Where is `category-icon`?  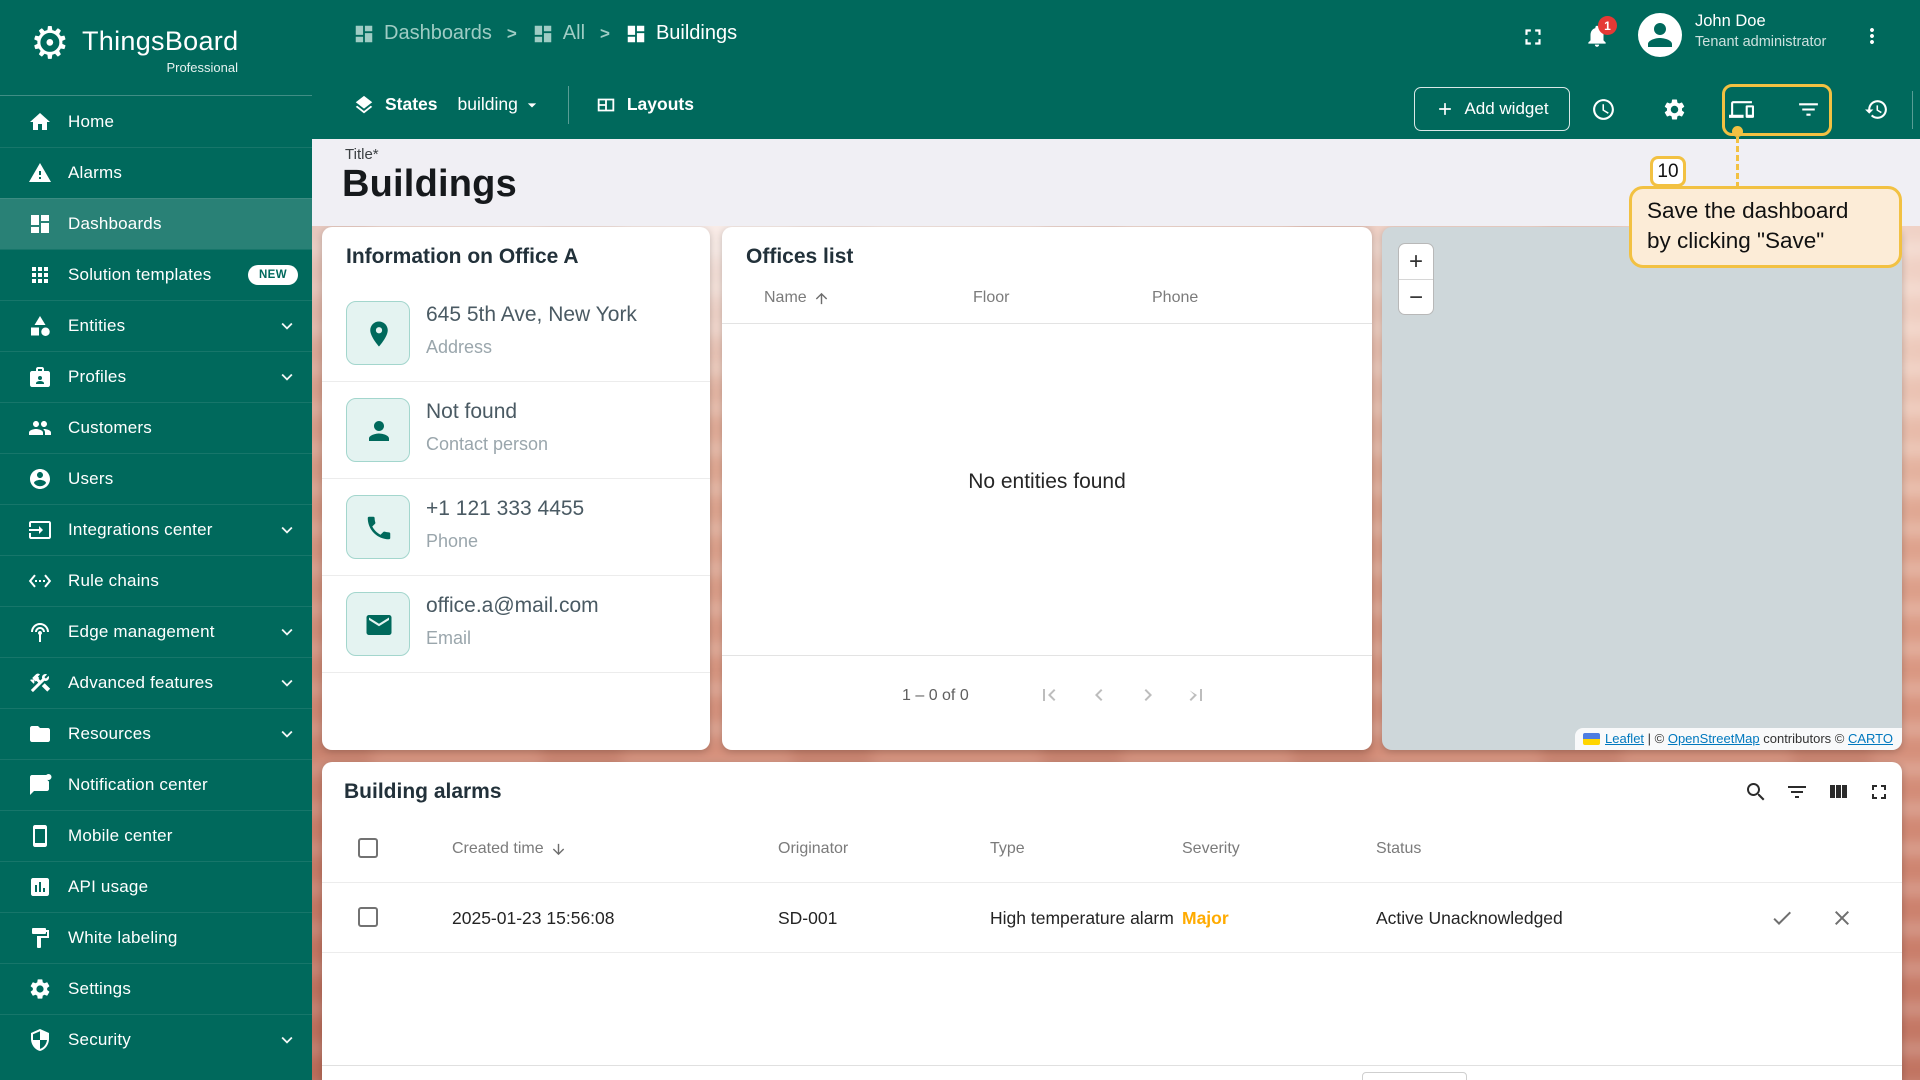 category-icon is located at coordinates (40, 326).